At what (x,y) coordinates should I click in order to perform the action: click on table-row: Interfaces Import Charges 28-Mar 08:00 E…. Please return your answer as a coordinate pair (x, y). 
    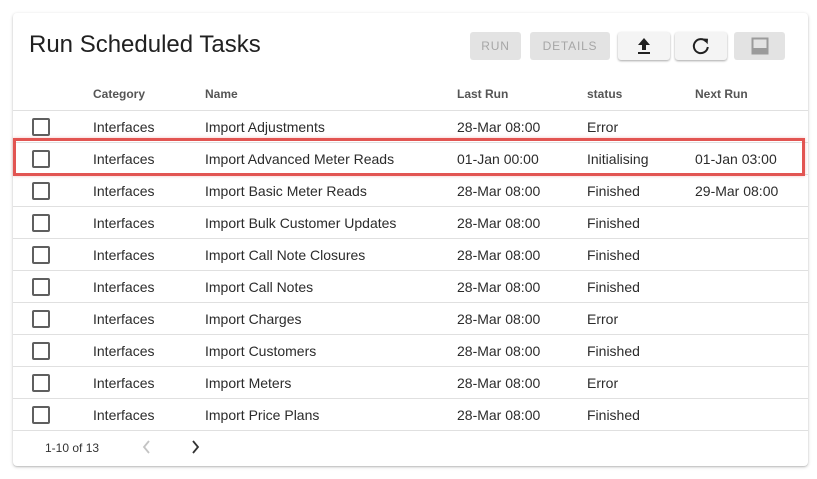
    Looking at the image, I should click on (410, 318).